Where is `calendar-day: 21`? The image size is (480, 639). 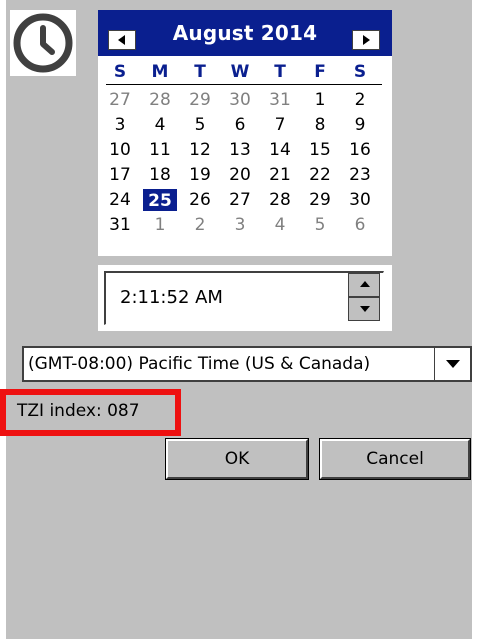
calendar-day: 21 is located at coordinates (280, 175).